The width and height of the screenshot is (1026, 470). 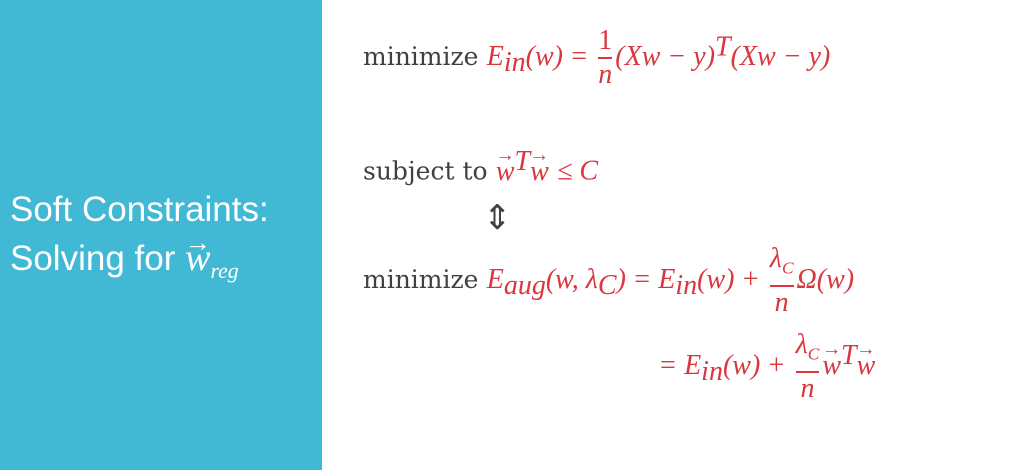 What do you see at coordinates (505, 172) in the screenshot?
I see `eq2-w1: w` at bounding box center [505, 172].